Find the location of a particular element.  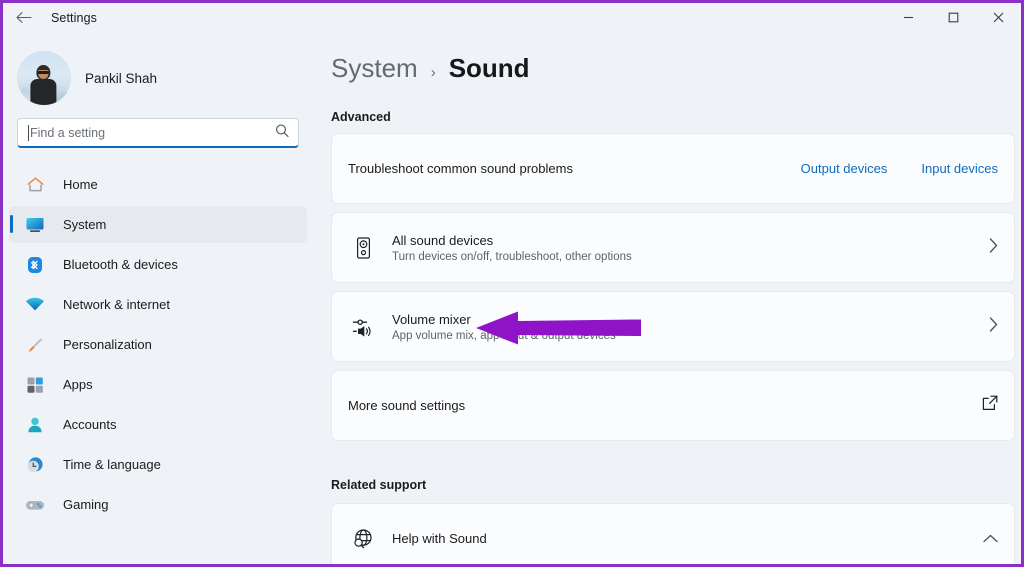

volume-mixer-end is located at coordinates (988, 326).